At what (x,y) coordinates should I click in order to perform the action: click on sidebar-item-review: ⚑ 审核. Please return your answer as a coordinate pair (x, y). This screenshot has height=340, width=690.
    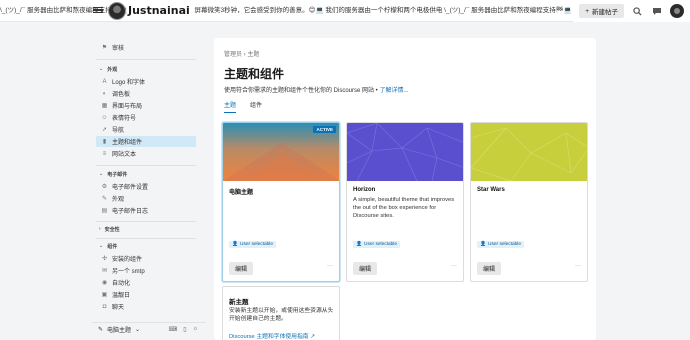
    Looking at the image, I should click on (146, 47).